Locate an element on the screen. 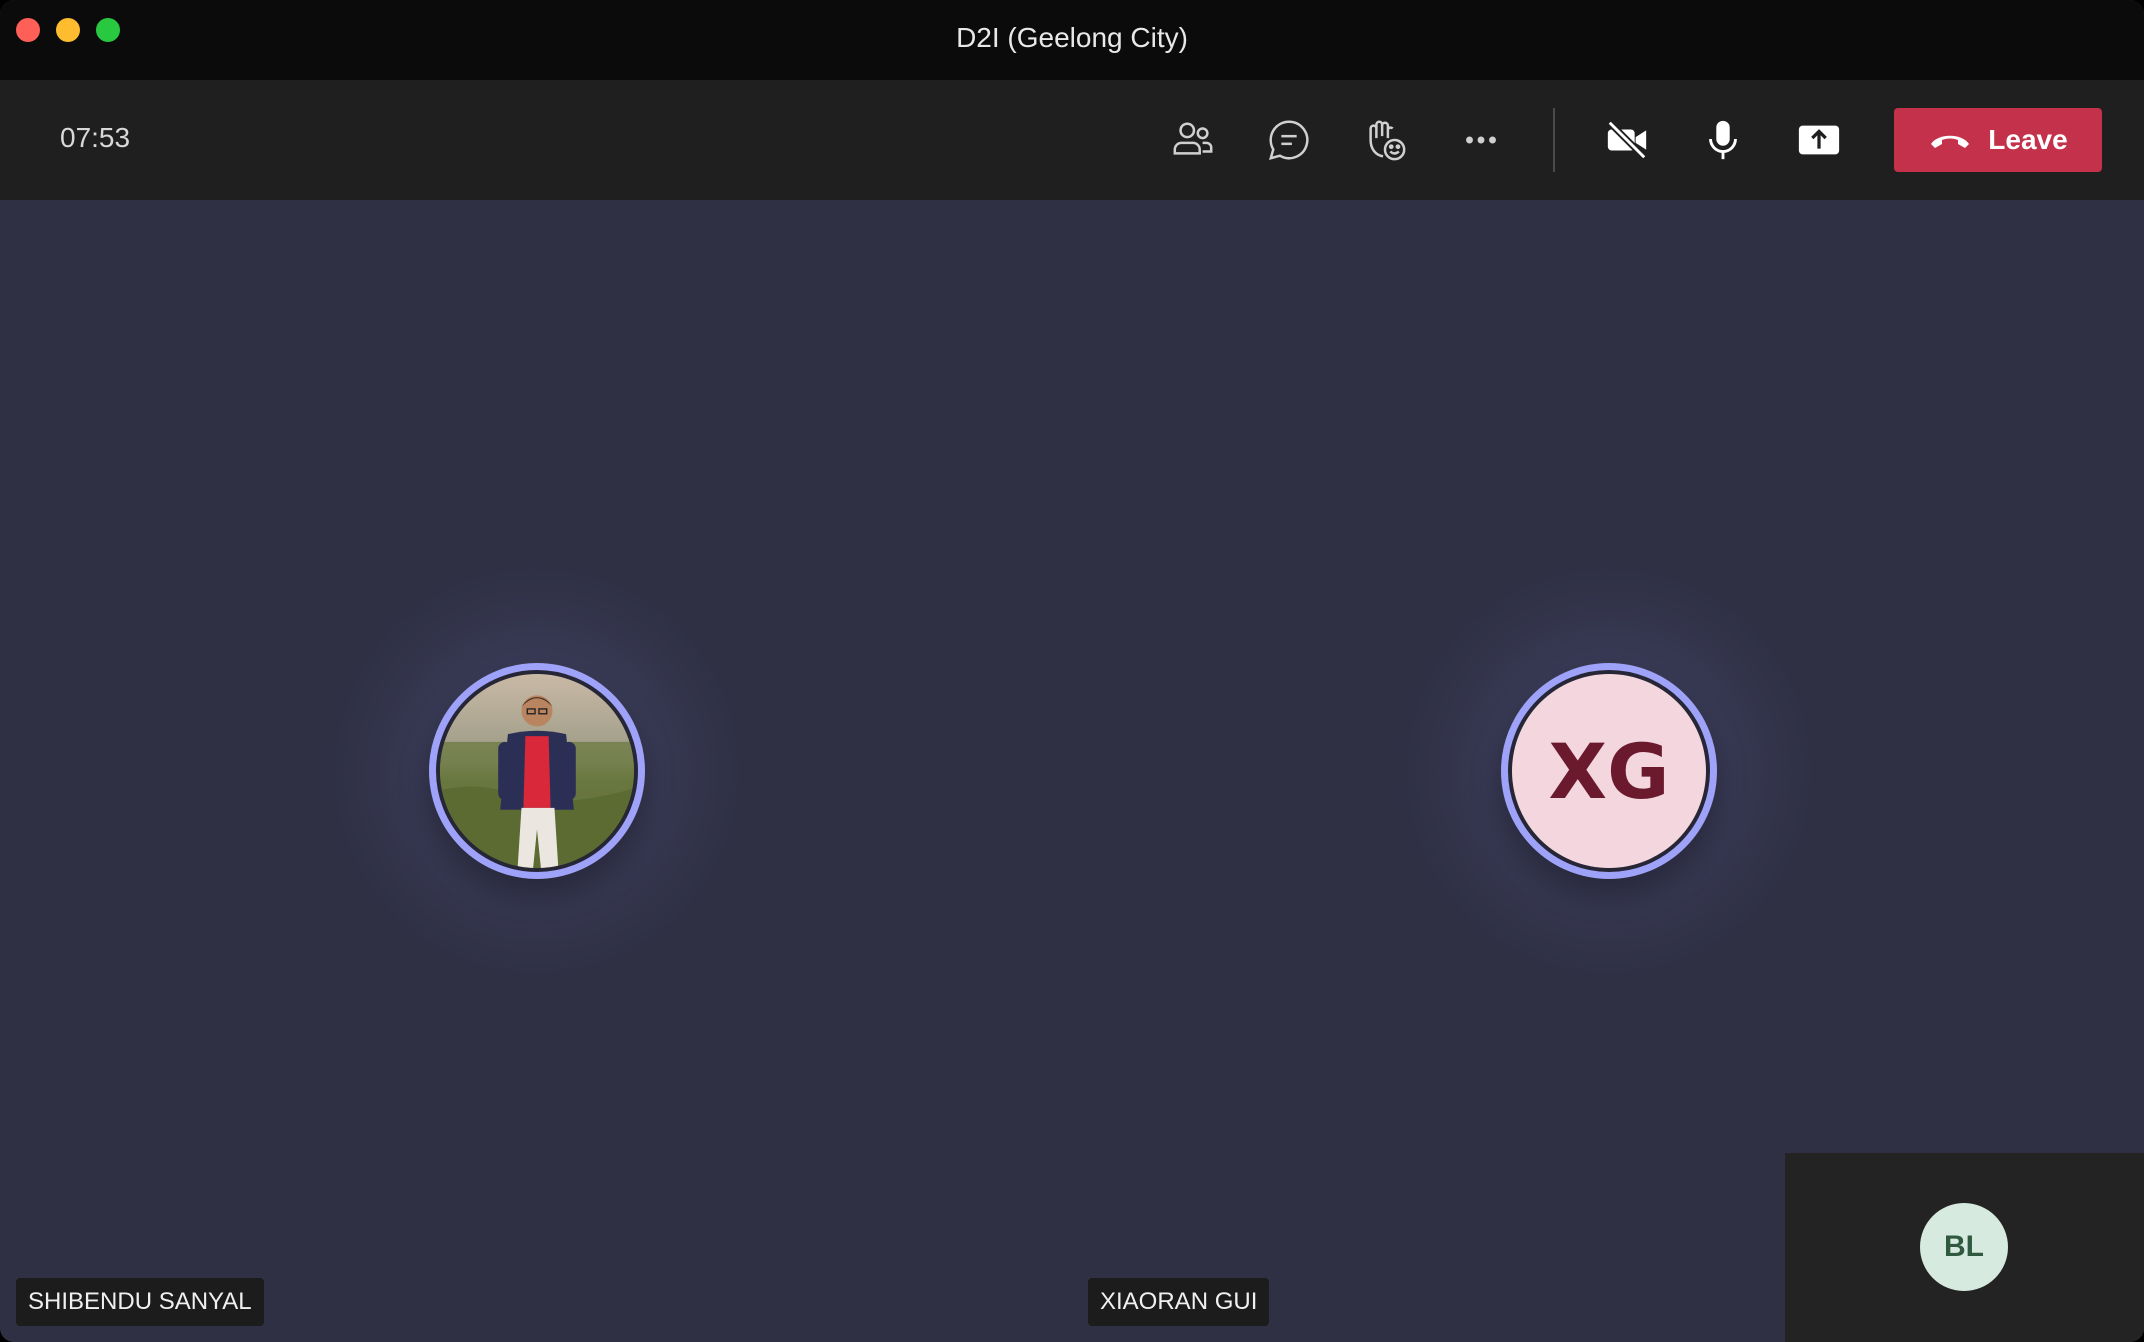  microphone-icon is located at coordinates (1723, 140).